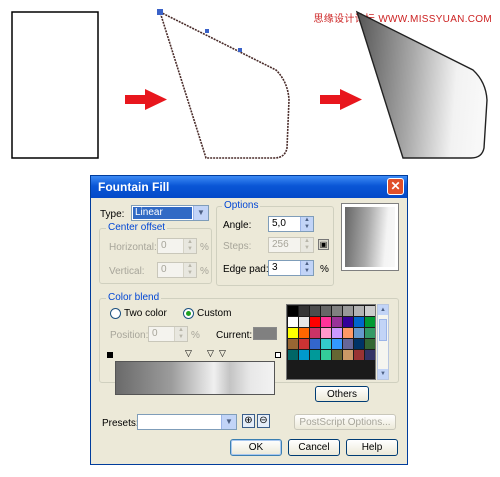 The height and width of the screenshot is (477, 500). What do you see at coordinates (246, 269) in the screenshot?
I see `edge-pad-label: Edge pad:` at bounding box center [246, 269].